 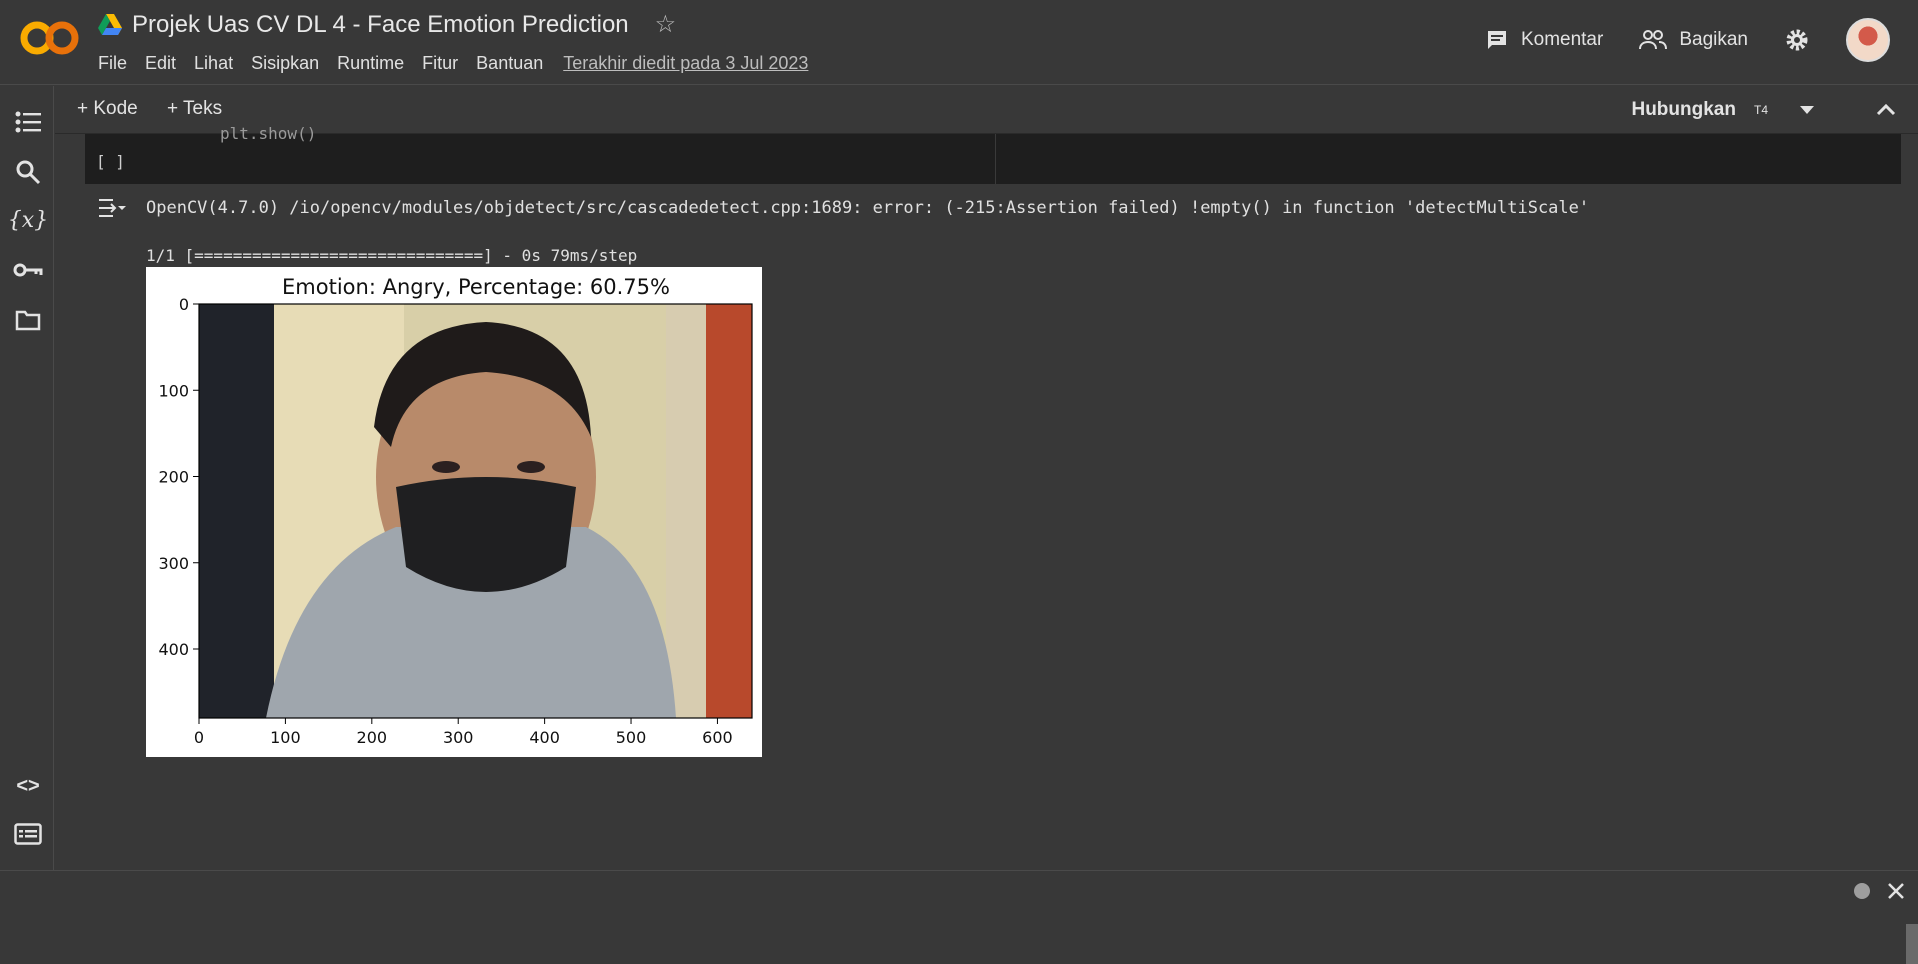 I want to click on user-avatar, so click(x=1868, y=40).